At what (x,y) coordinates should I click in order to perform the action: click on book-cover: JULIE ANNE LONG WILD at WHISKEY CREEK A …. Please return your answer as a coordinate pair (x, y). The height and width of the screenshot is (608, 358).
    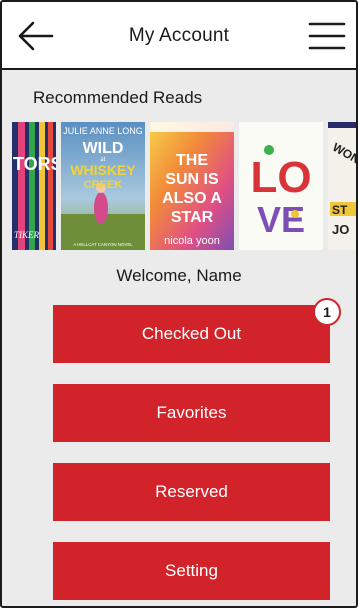
    Looking at the image, I should click on (103, 186).